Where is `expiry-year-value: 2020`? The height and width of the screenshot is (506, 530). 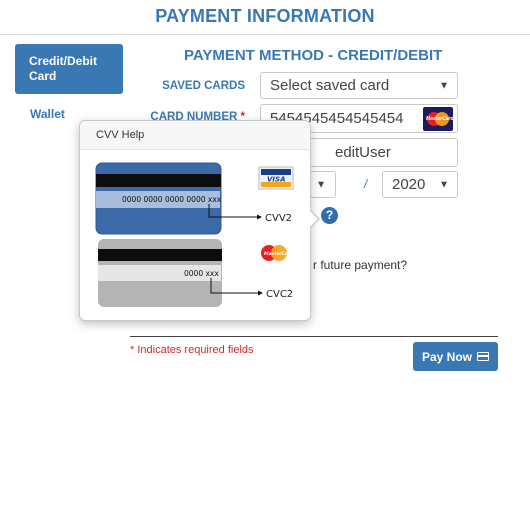
expiry-year-value: 2020 is located at coordinates (409, 184).